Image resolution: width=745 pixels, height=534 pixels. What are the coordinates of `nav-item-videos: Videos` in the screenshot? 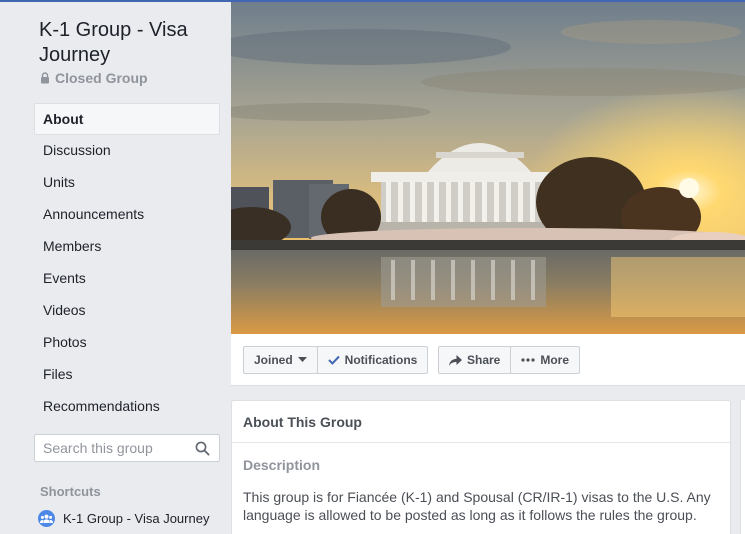 It's located at (127, 311).